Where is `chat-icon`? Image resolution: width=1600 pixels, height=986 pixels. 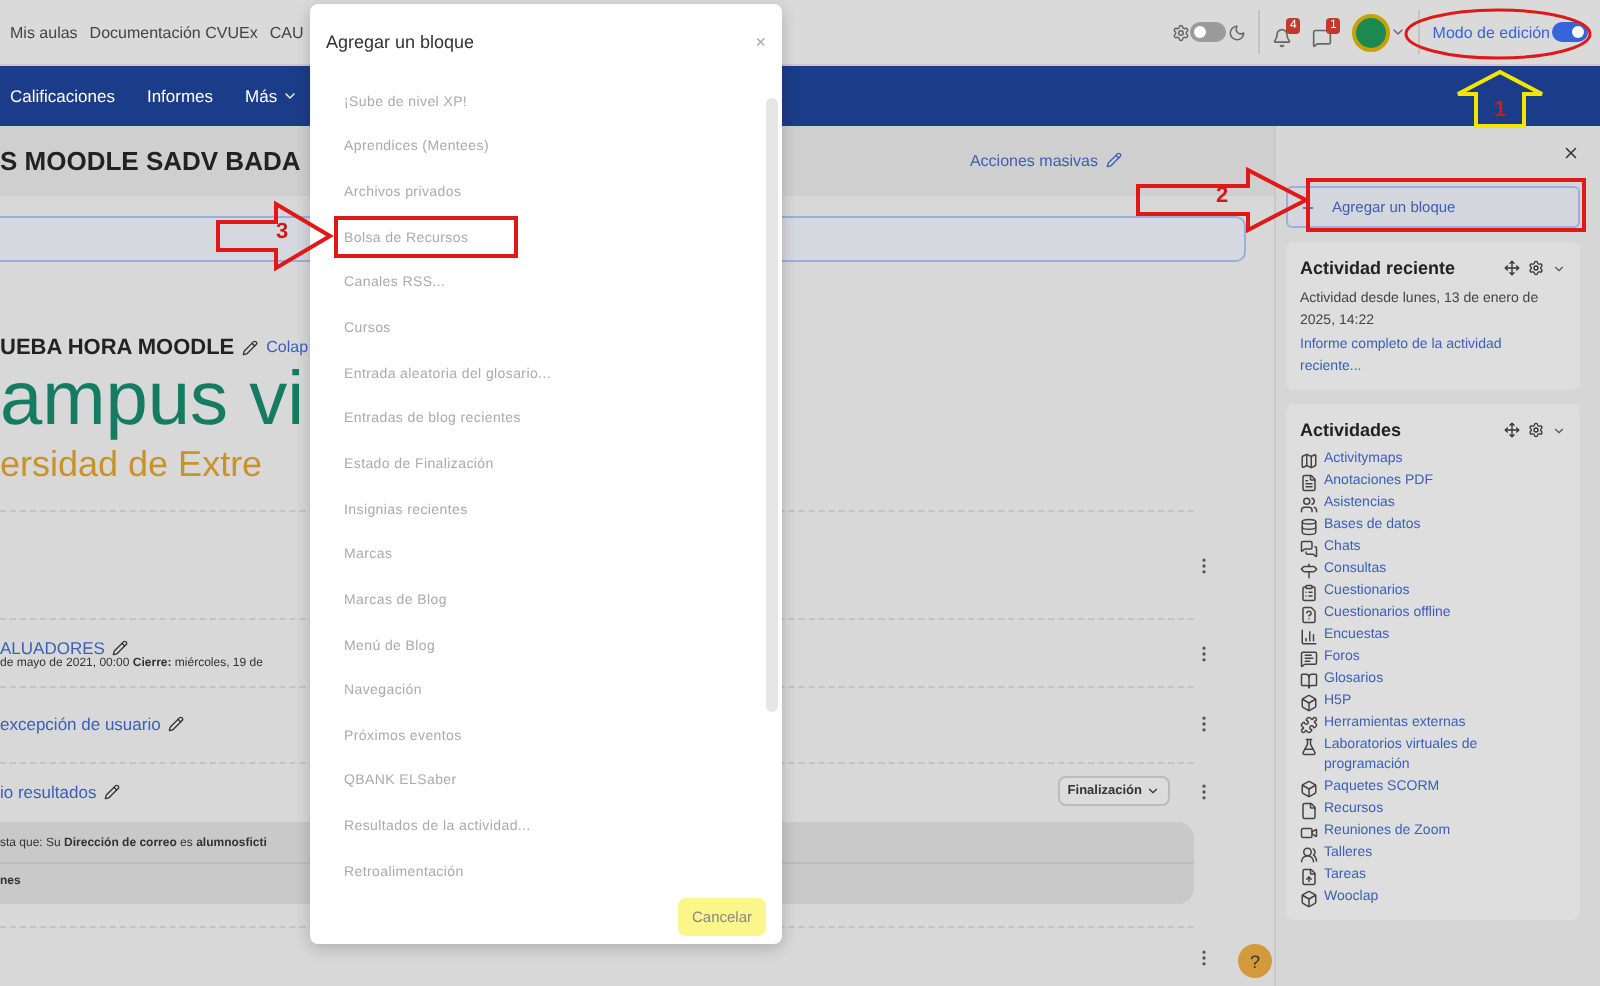 chat-icon is located at coordinates (1309, 549).